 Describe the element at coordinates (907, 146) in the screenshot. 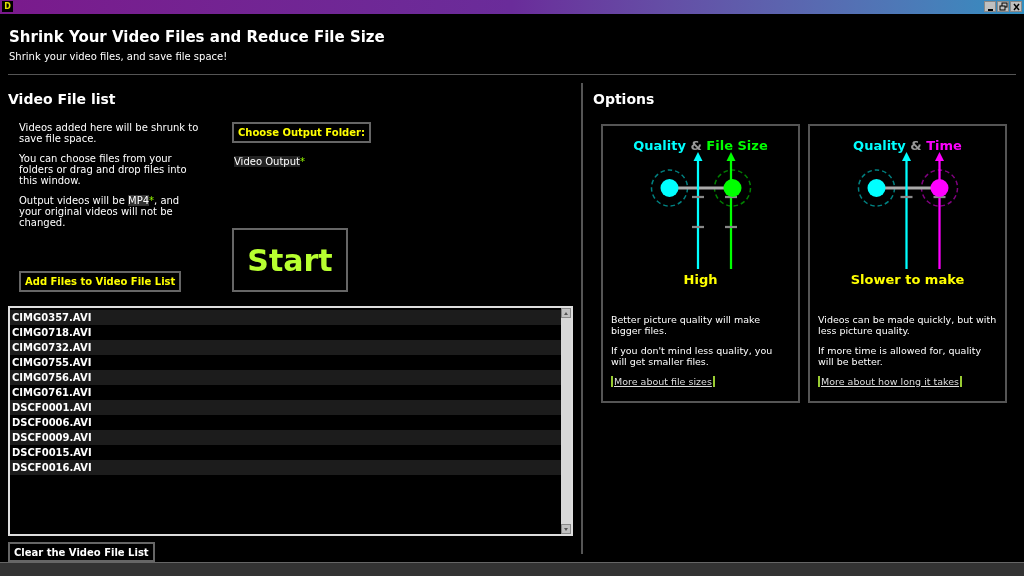

I see `card-title: Quality & Time` at that location.